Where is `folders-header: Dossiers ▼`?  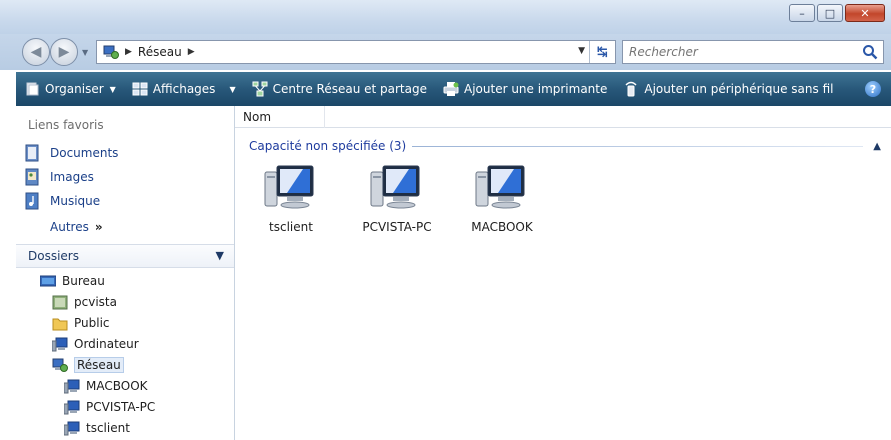 folders-header: Dossiers ▼ is located at coordinates (125, 256).